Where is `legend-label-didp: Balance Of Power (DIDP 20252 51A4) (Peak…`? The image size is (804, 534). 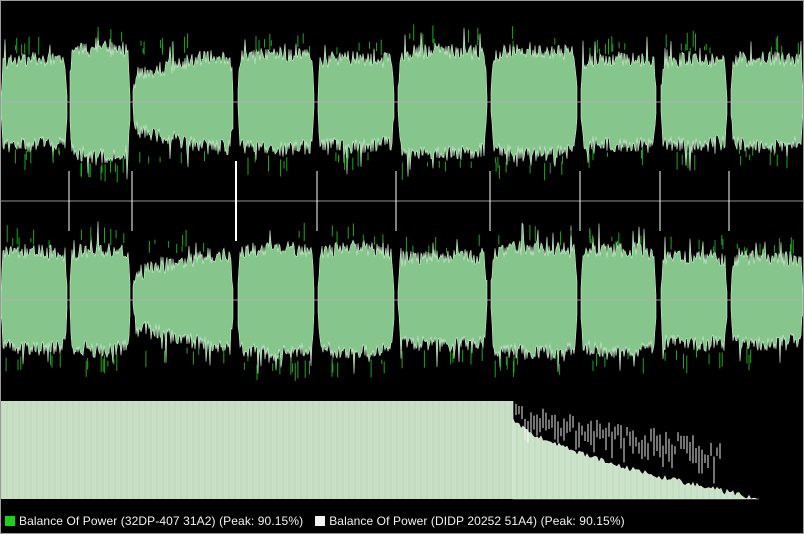
legend-label-didp: Balance Of Power (DIDP 20252 51A4) (Peak… is located at coordinates (477, 521).